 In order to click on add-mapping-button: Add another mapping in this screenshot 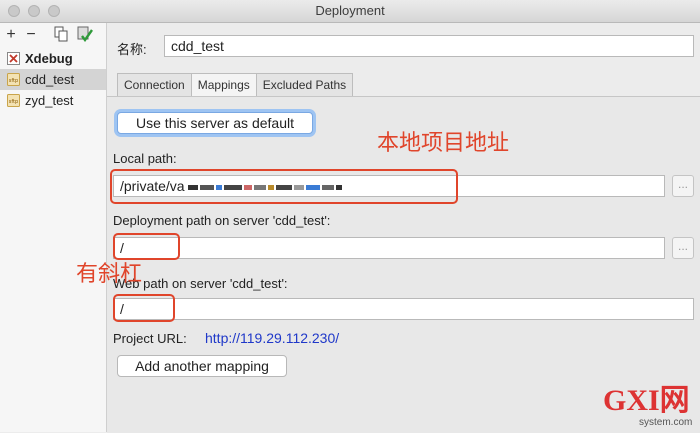, I will do `click(202, 366)`.